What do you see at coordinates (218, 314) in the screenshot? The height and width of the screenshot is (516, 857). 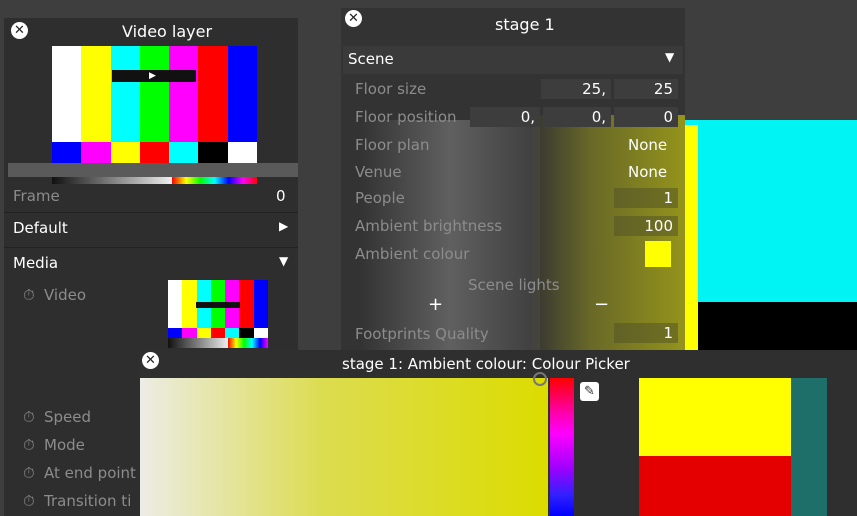 I see `video-thumbnail` at bounding box center [218, 314].